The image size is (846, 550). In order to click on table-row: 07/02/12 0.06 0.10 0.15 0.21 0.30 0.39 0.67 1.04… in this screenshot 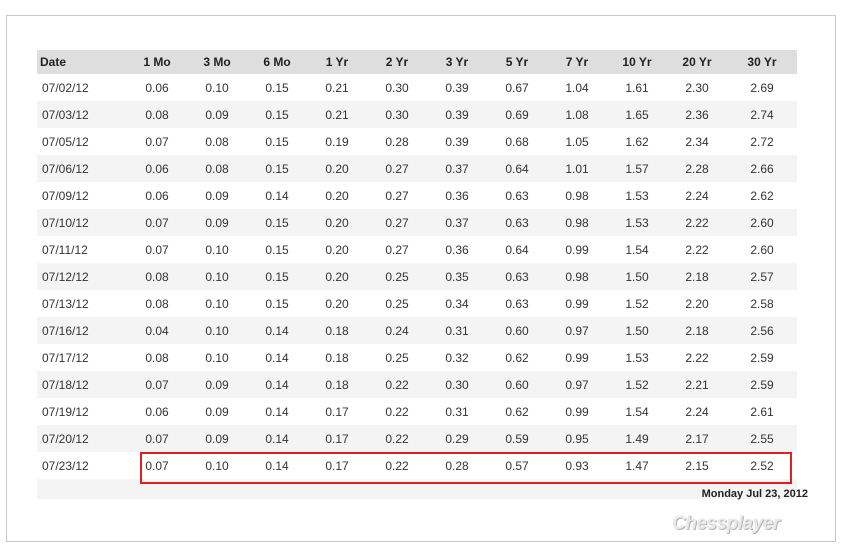, I will do `click(417, 87)`.